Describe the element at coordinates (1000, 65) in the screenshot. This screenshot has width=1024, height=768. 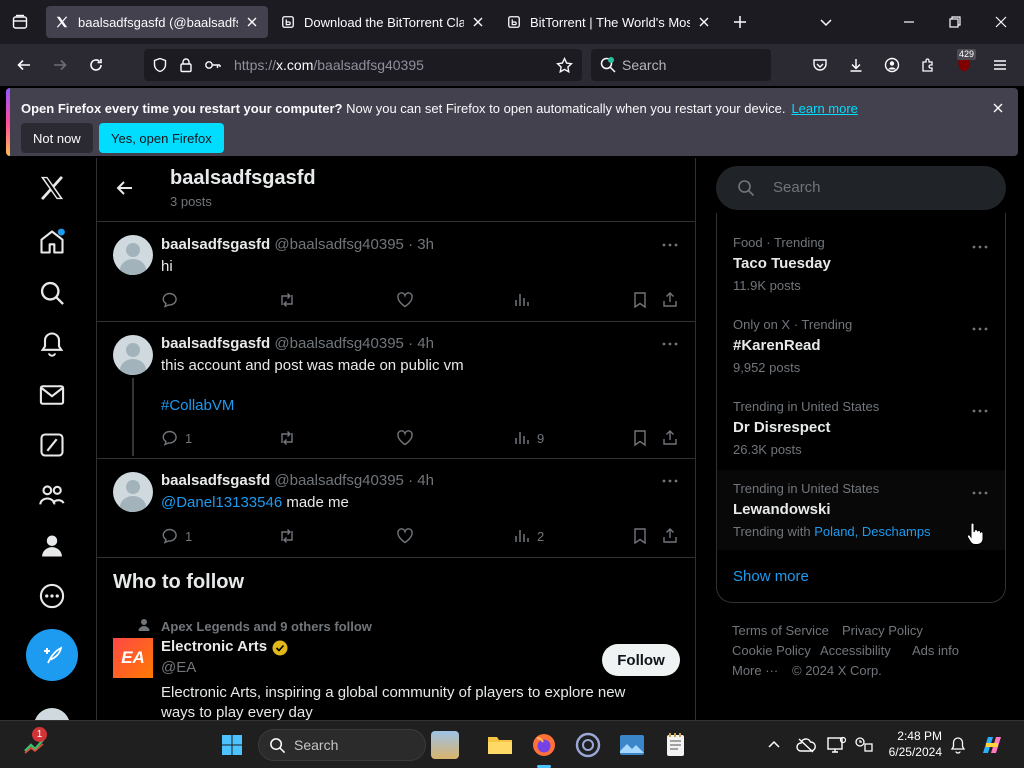
I see `hamburger-menu-icon` at that location.